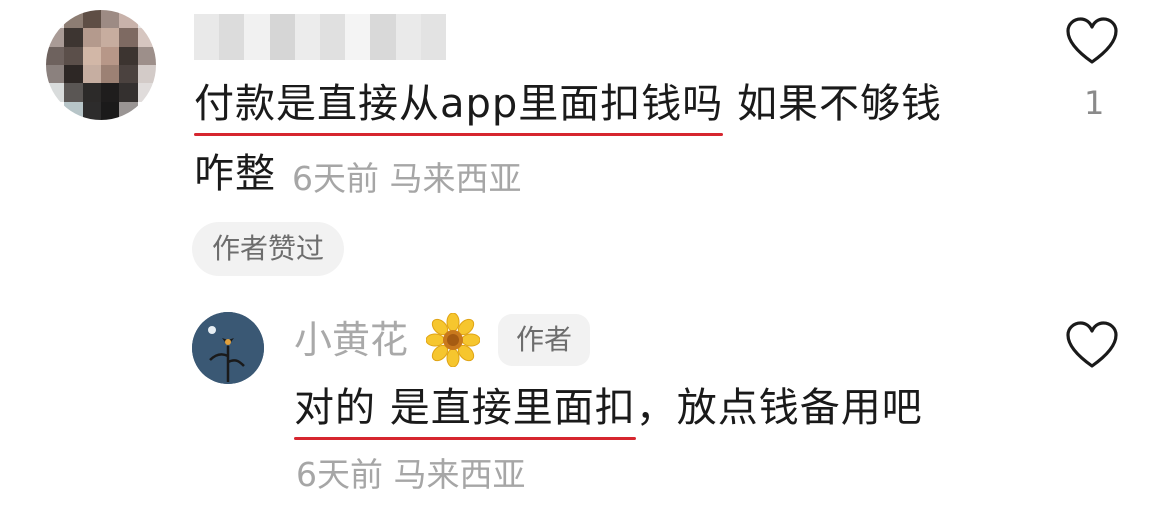 This screenshot has width=1170, height=509. Describe the element at coordinates (1092, 345) in the screenshot. I see `reply-like-heart-icon` at that location.